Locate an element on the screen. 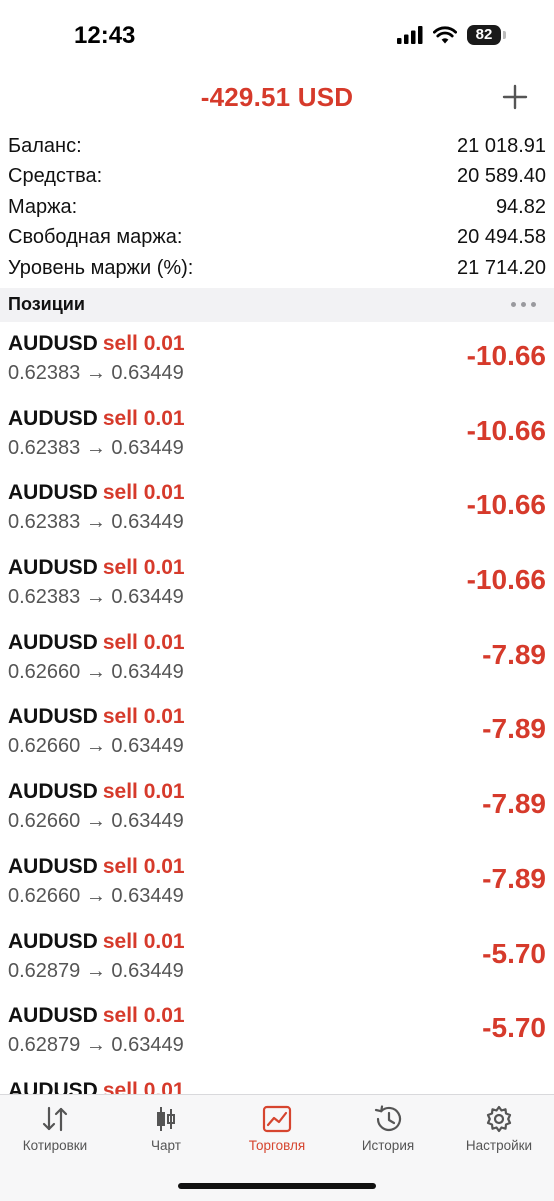  tab-chart: Чарт is located at coordinates (166, 1131).